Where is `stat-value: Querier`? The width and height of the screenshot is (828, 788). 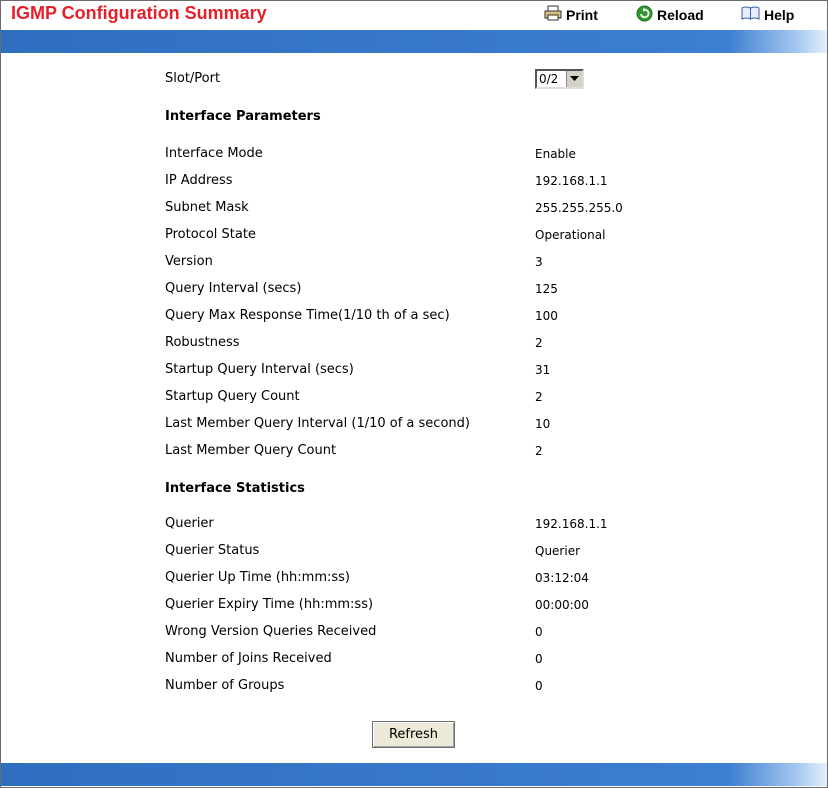
stat-value: Querier is located at coordinates (558, 551).